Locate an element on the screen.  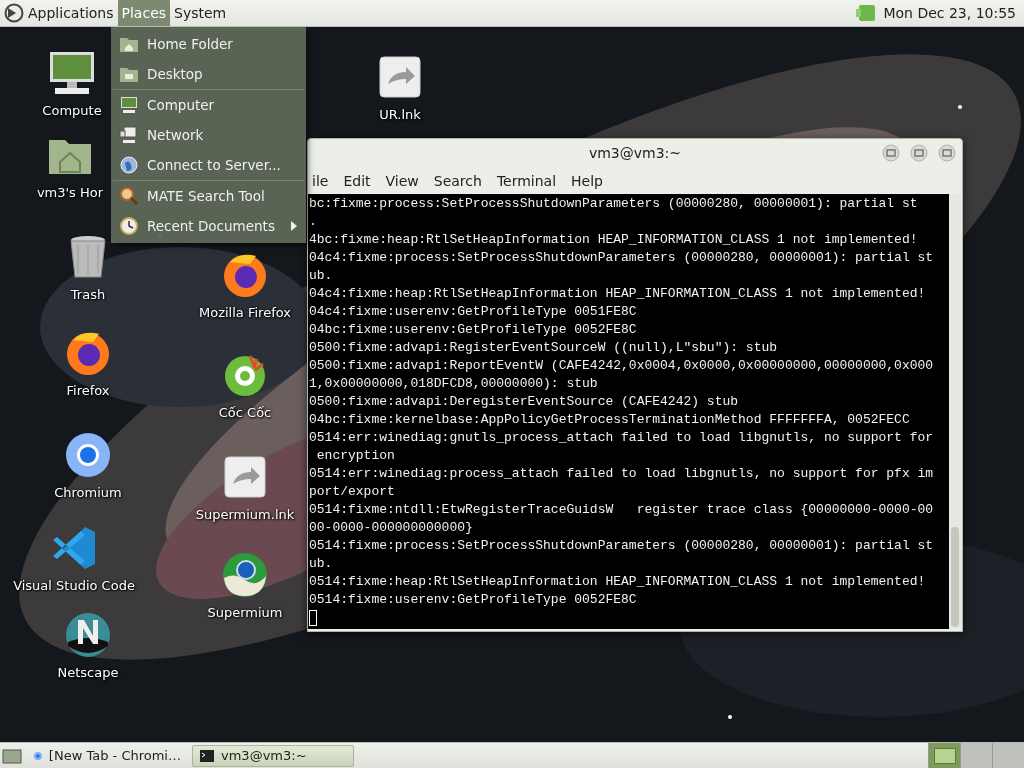
globe-icon is located at coordinates (129, 165).